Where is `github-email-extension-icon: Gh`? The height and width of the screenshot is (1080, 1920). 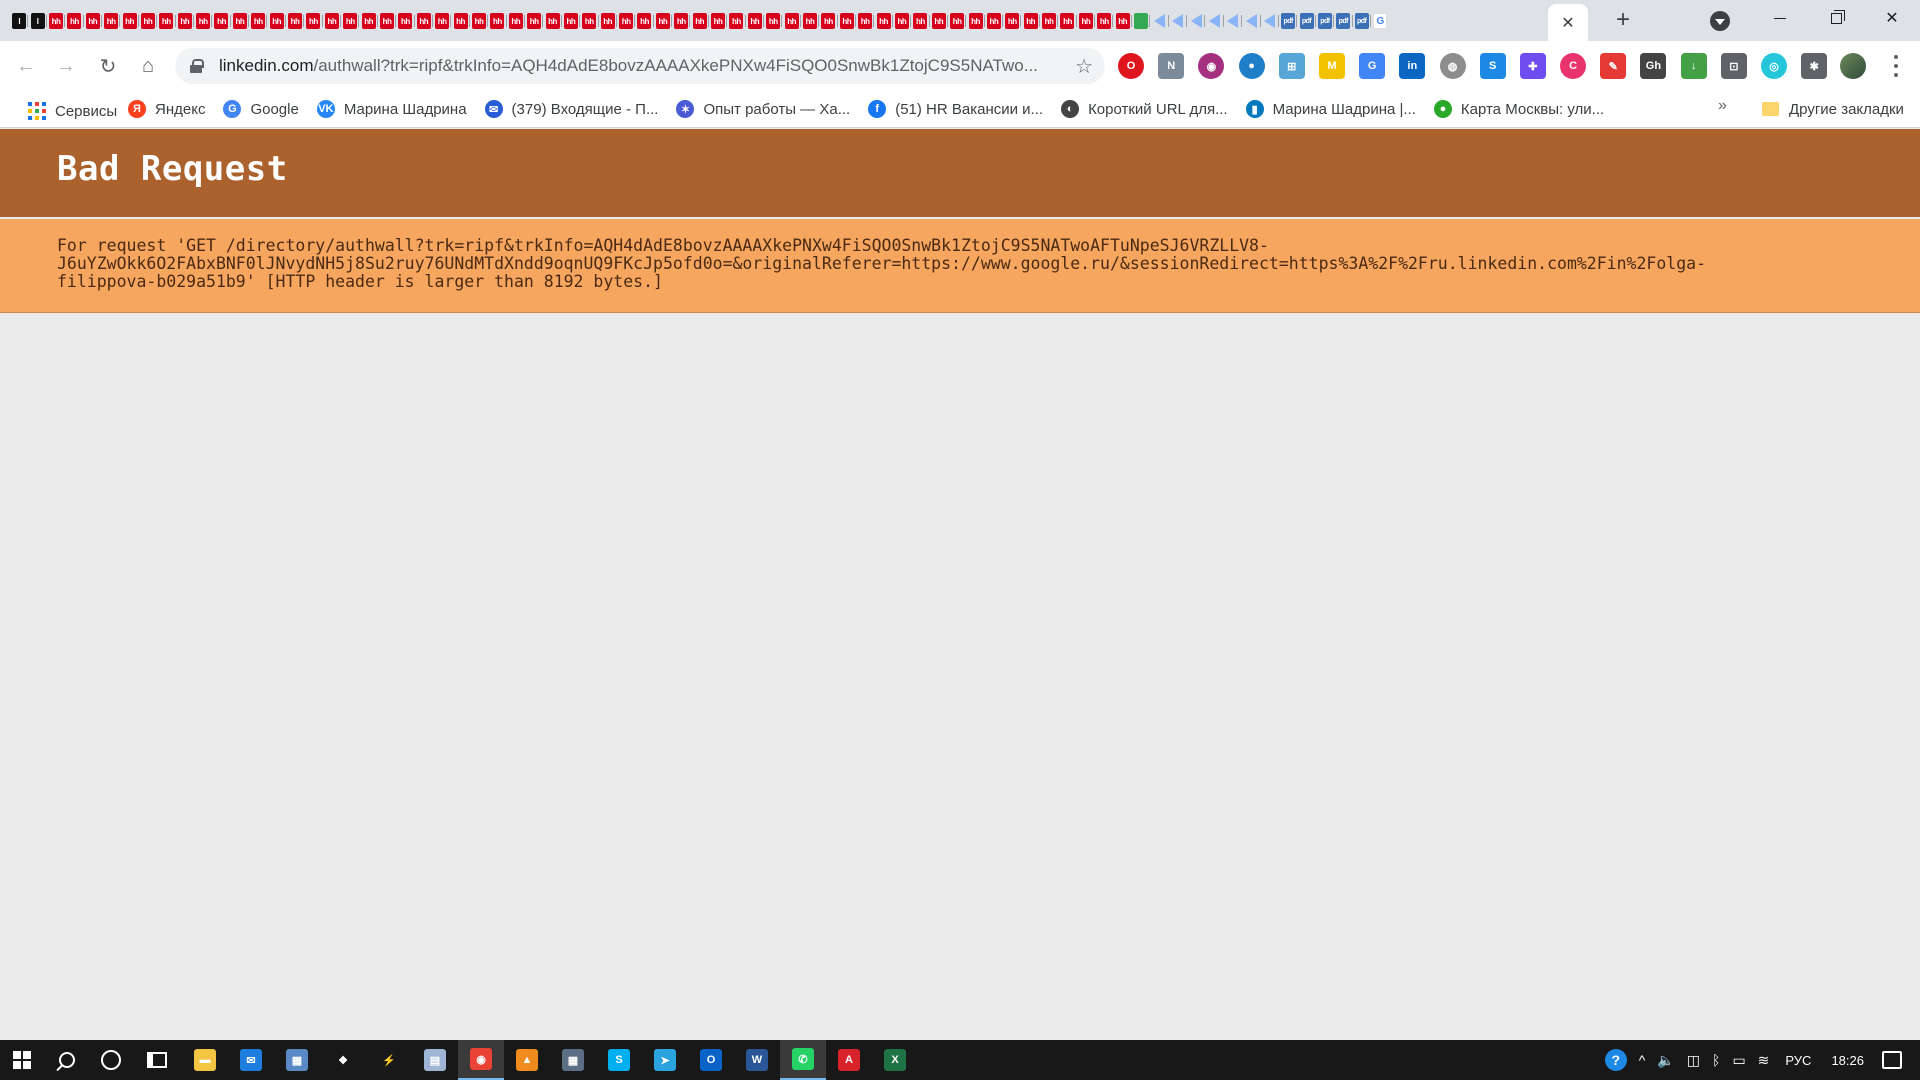 github-email-extension-icon: Gh is located at coordinates (1653, 66).